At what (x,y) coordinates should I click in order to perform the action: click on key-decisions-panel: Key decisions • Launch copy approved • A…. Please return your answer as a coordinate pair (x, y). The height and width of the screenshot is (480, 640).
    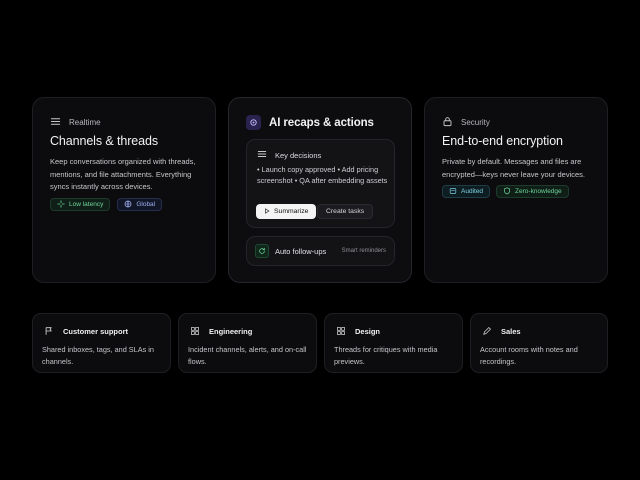
    Looking at the image, I should click on (320, 183).